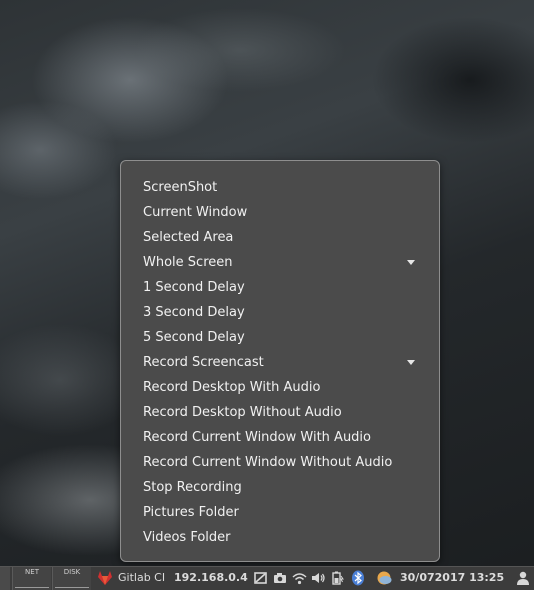 Image resolution: width=534 pixels, height=590 pixels. I want to click on menu-item-selected-area: Selected Area, so click(280, 237).